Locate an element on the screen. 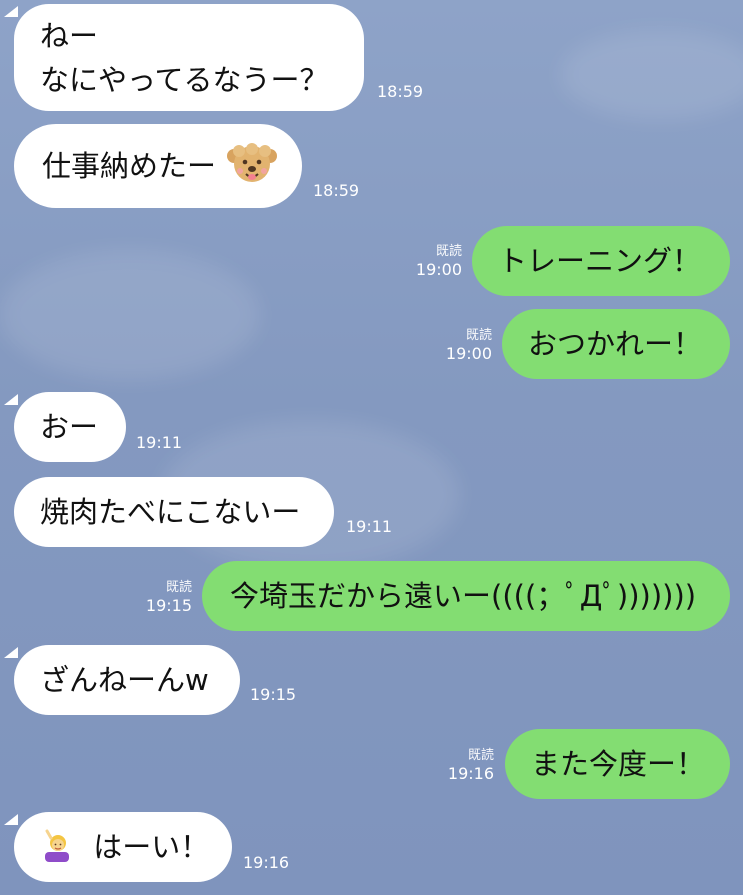  message-text: また今度ー！ is located at coordinates (618, 764).